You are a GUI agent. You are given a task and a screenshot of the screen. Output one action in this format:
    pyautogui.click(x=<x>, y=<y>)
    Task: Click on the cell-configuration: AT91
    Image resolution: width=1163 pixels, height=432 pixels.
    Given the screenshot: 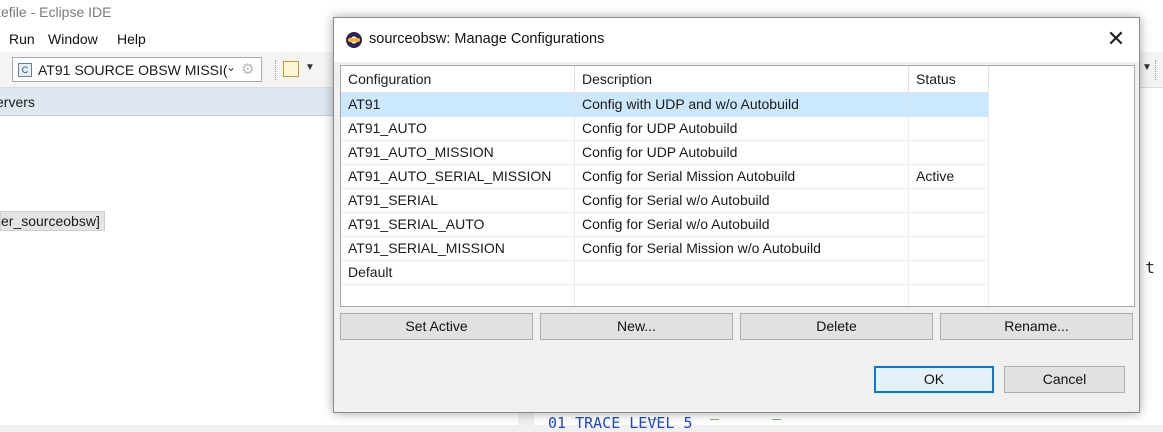 What is the action you would take?
    pyautogui.click(x=458, y=105)
    